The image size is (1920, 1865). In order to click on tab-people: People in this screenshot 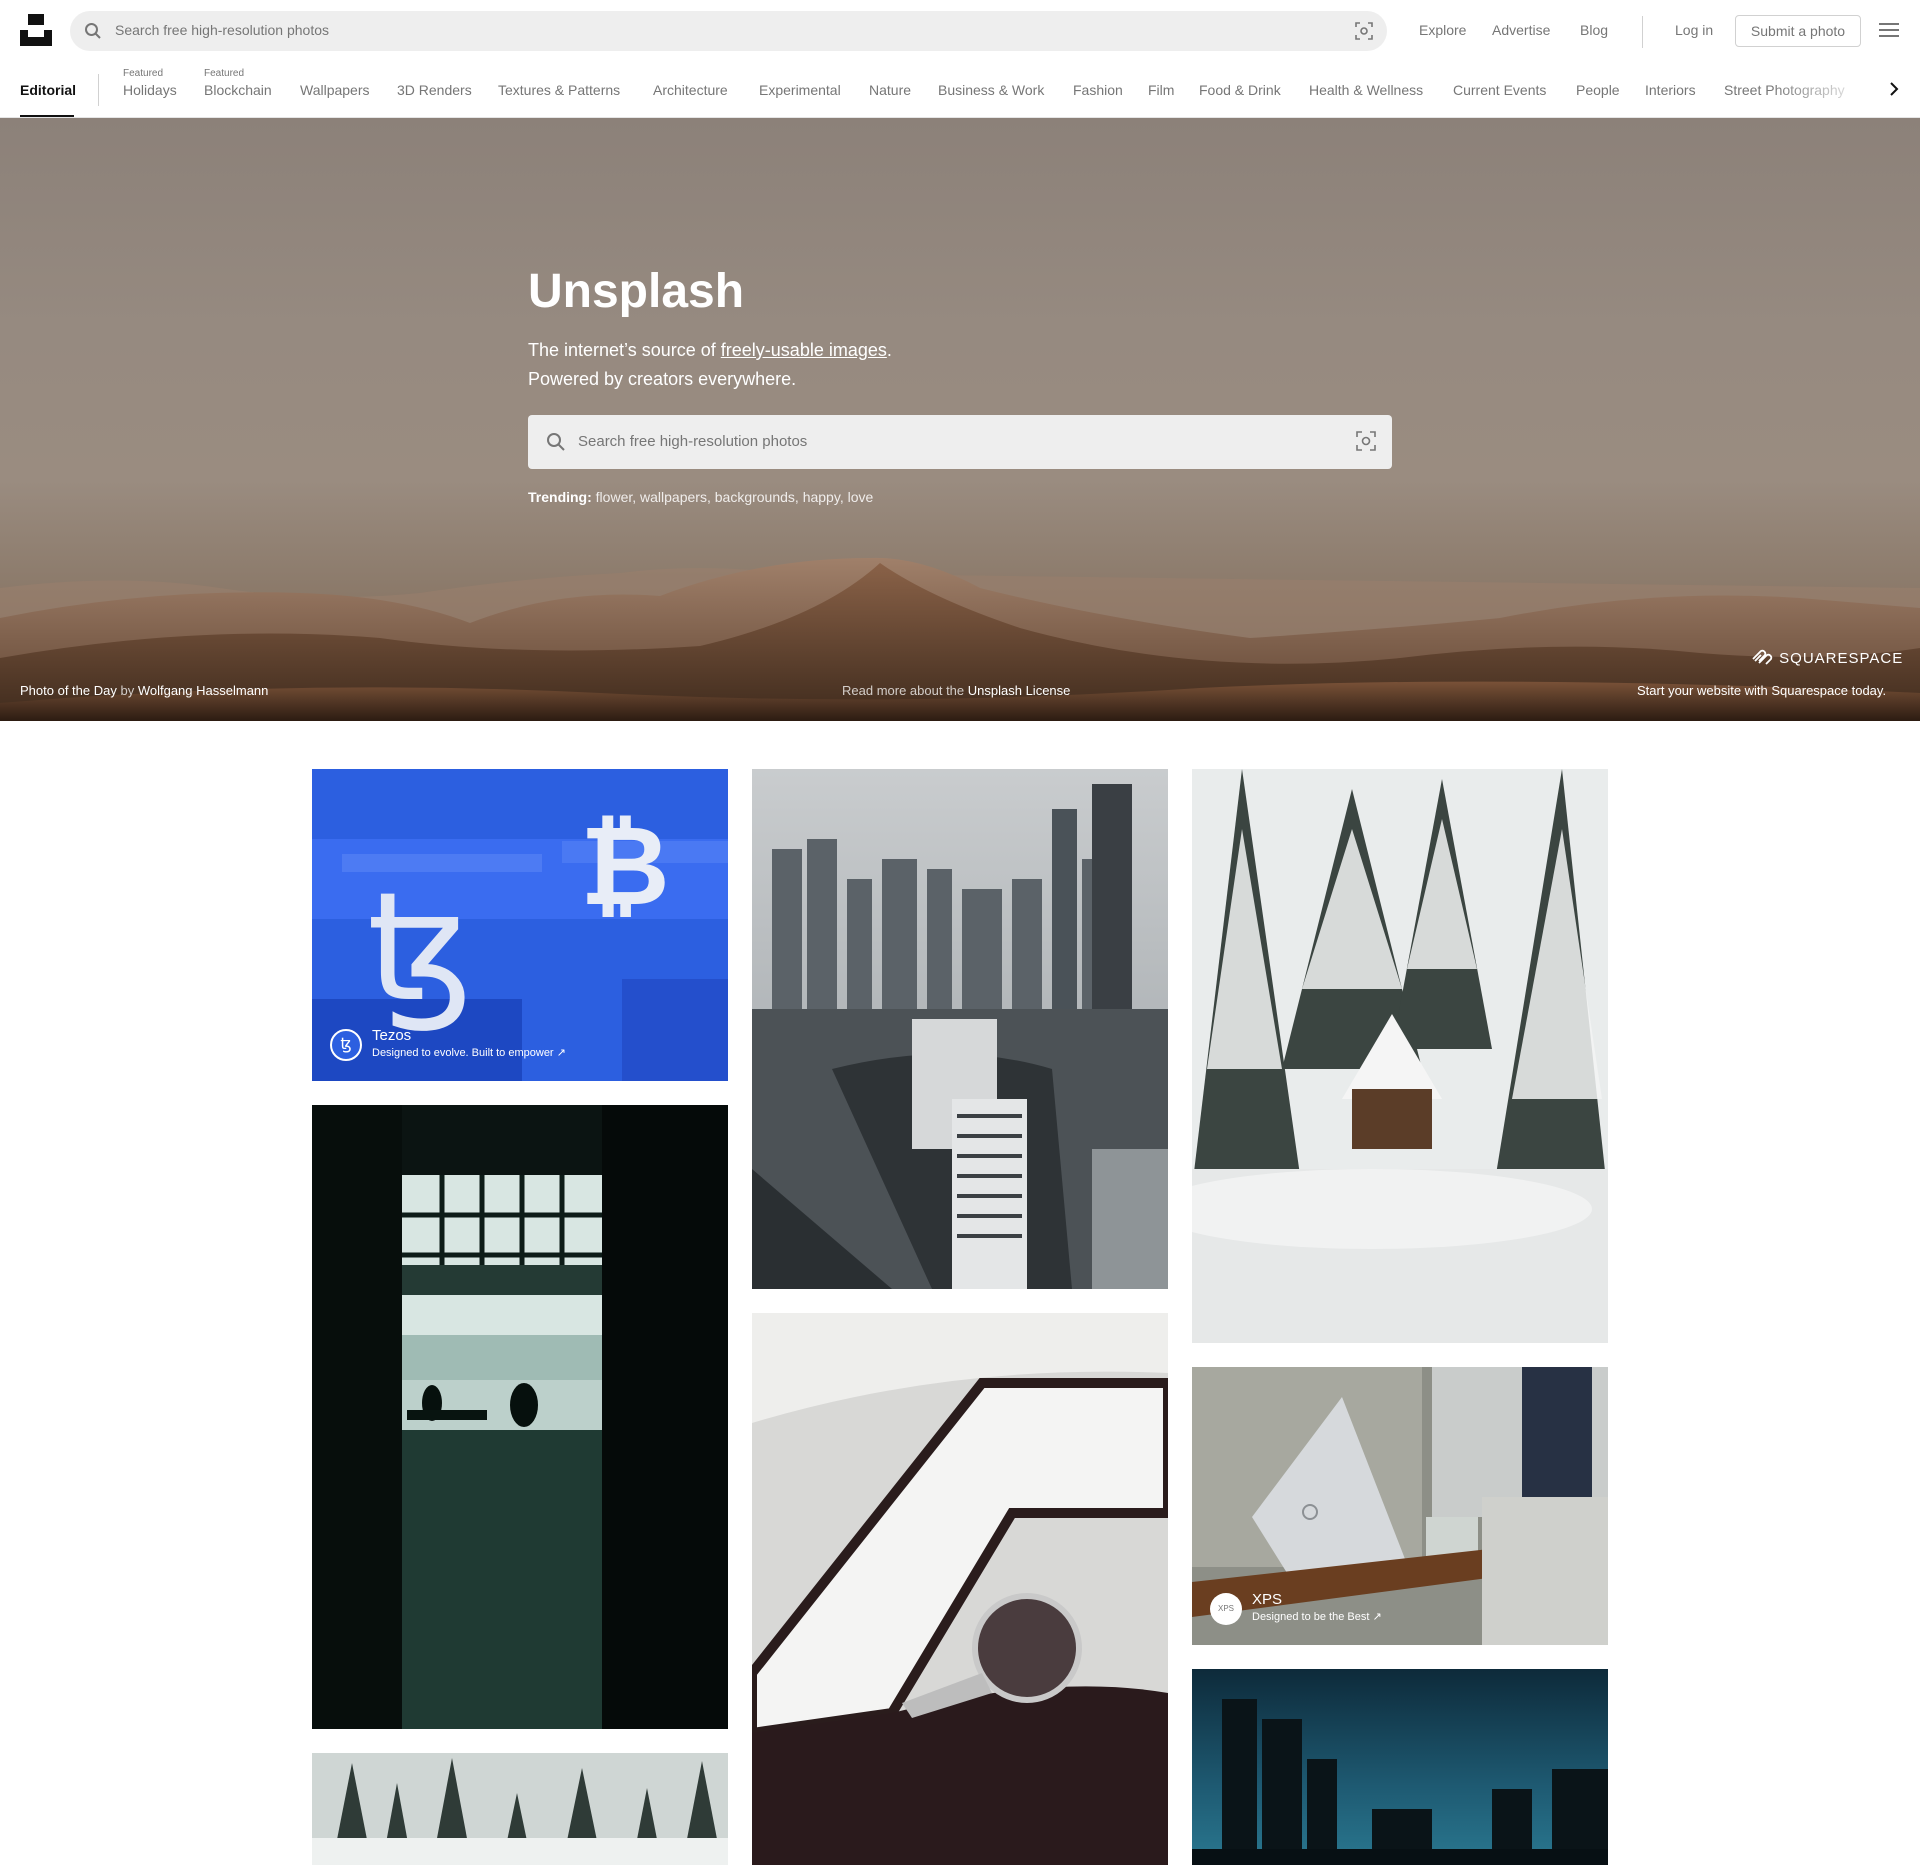, I will do `click(1598, 90)`.